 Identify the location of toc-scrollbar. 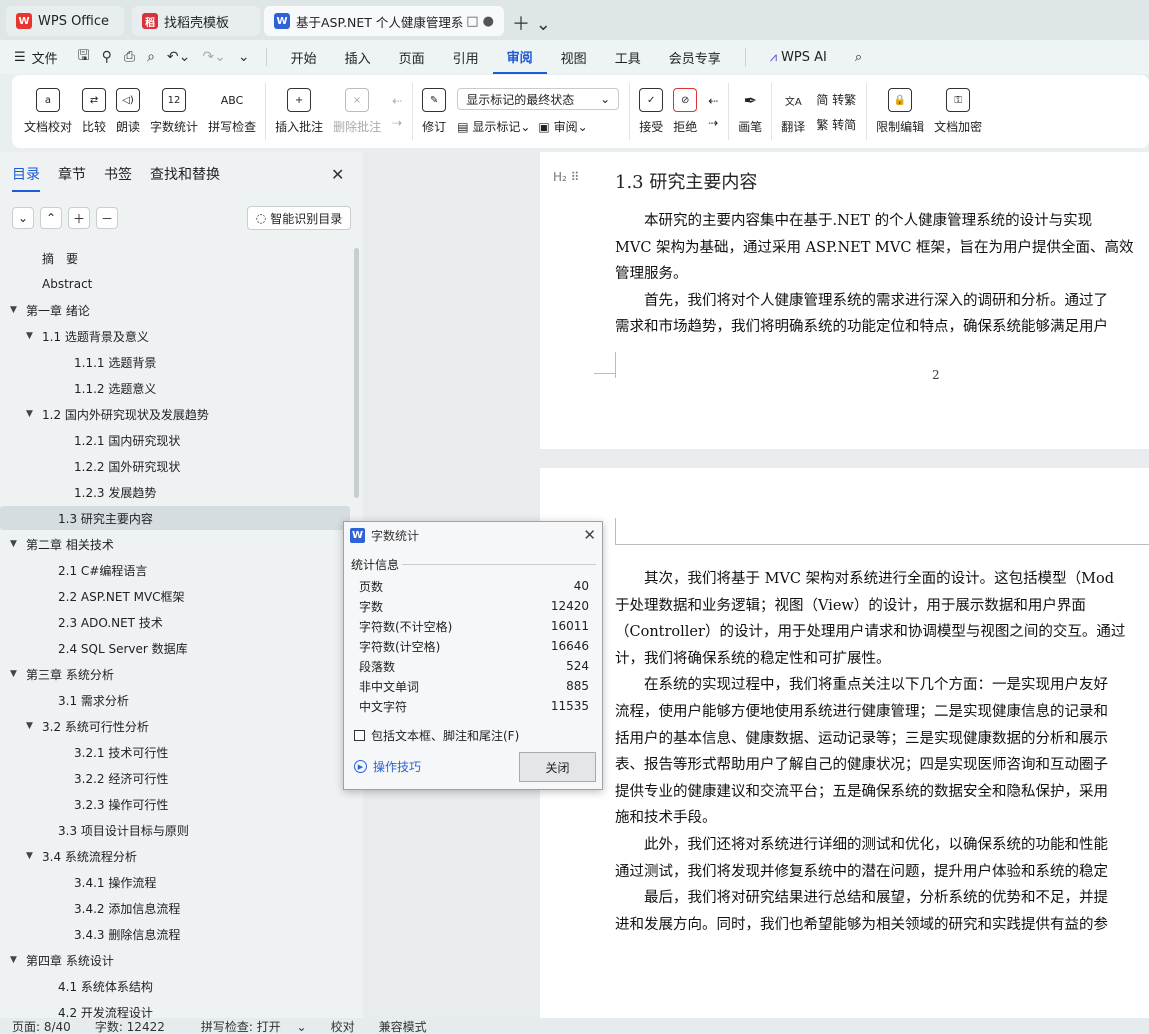
(356, 373).